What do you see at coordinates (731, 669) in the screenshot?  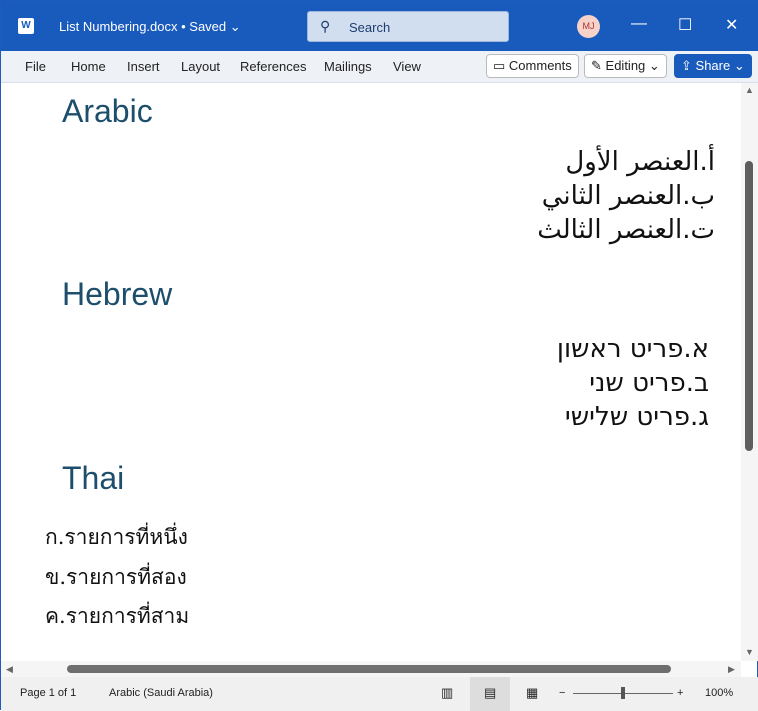 I see `scroll-right-icon: ▶` at bounding box center [731, 669].